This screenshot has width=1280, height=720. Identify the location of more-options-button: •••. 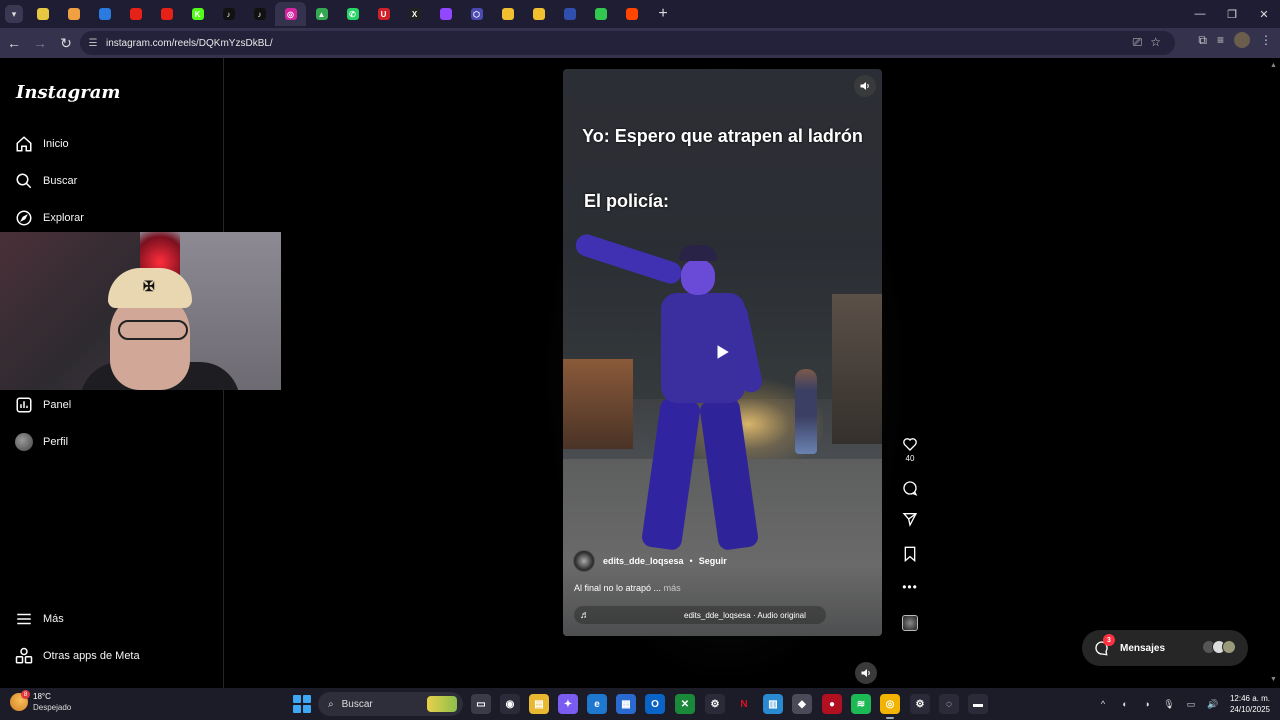
(910, 587).